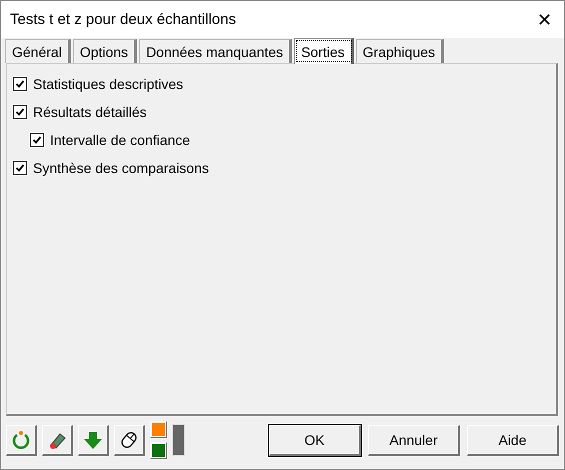 The height and width of the screenshot is (470, 565). What do you see at coordinates (324, 51) in the screenshot?
I see `tab: Sorties` at bounding box center [324, 51].